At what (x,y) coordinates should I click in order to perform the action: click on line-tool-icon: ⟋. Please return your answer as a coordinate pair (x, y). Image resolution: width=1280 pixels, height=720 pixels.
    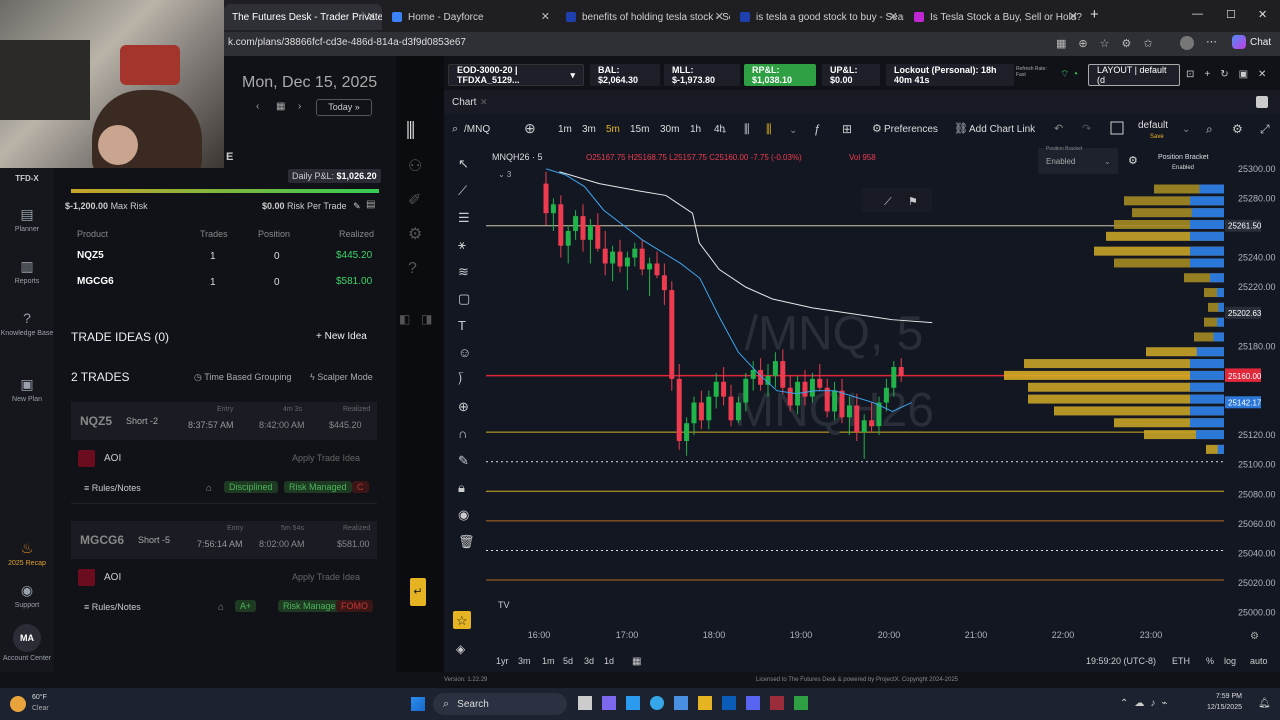
    Looking at the image, I should click on (888, 202).